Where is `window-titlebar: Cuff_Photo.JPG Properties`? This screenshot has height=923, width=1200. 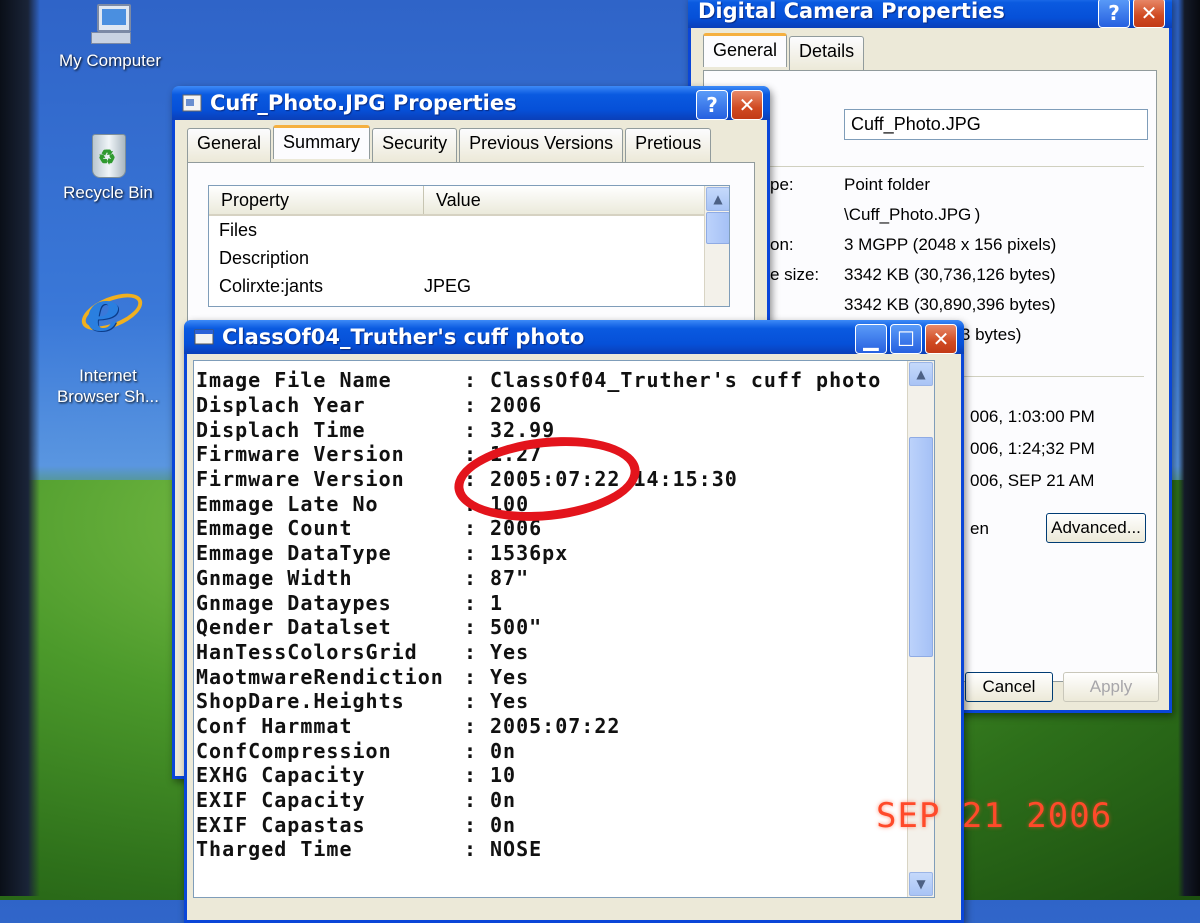 window-titlebar: Cuff_Photo.JPG Properties is located at coordinates (471, 103).